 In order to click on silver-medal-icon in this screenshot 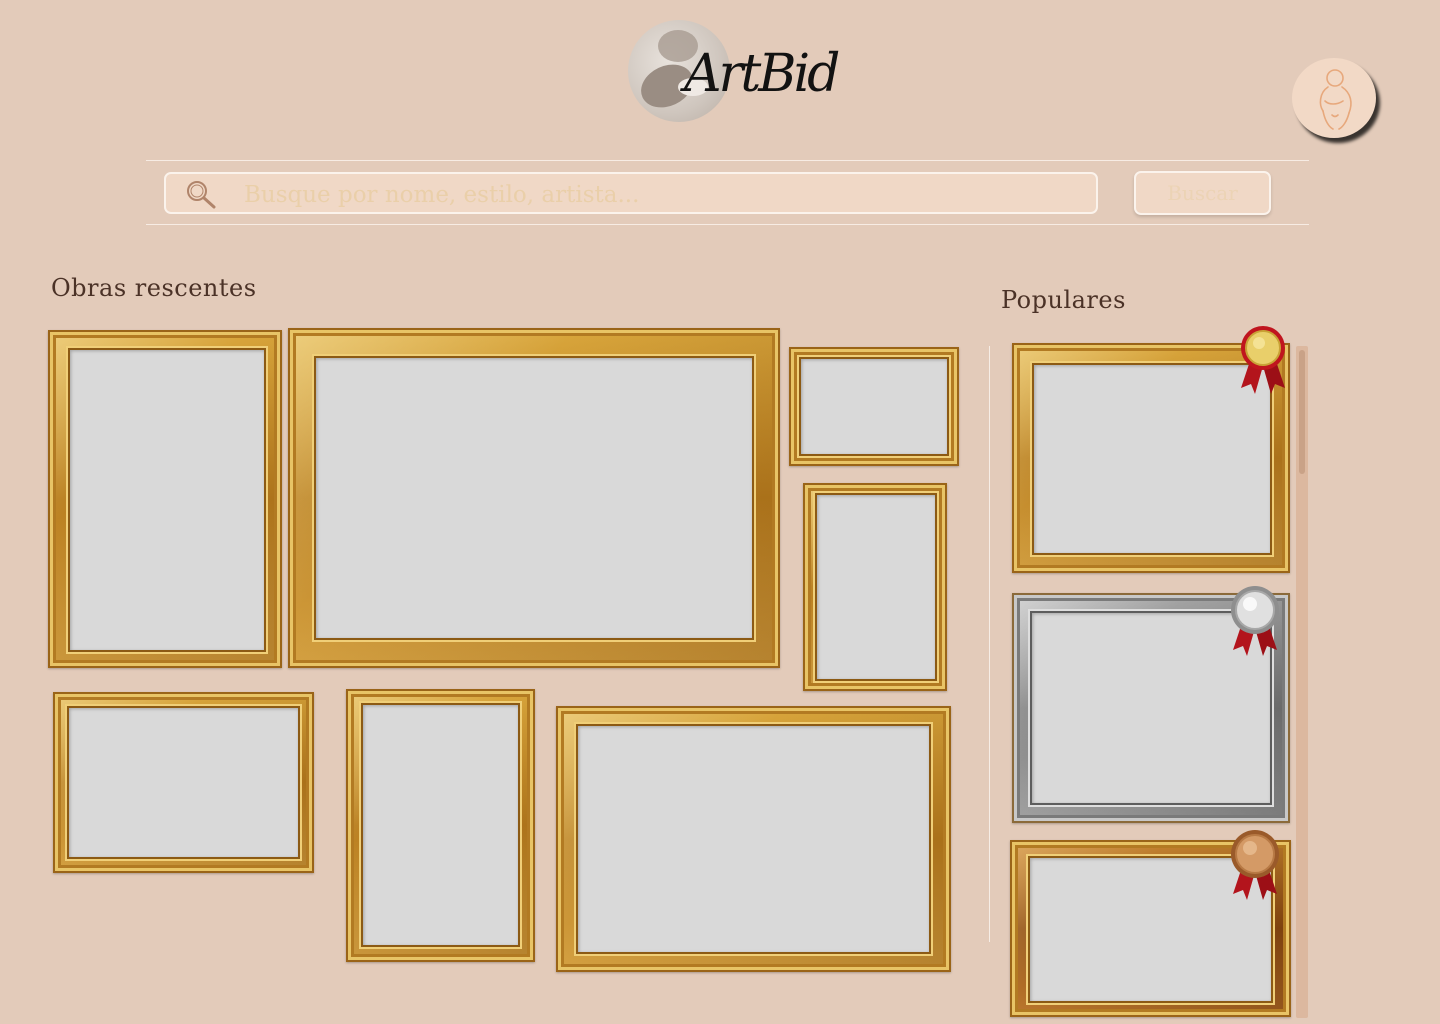, I will do `click(1255, 621)`.